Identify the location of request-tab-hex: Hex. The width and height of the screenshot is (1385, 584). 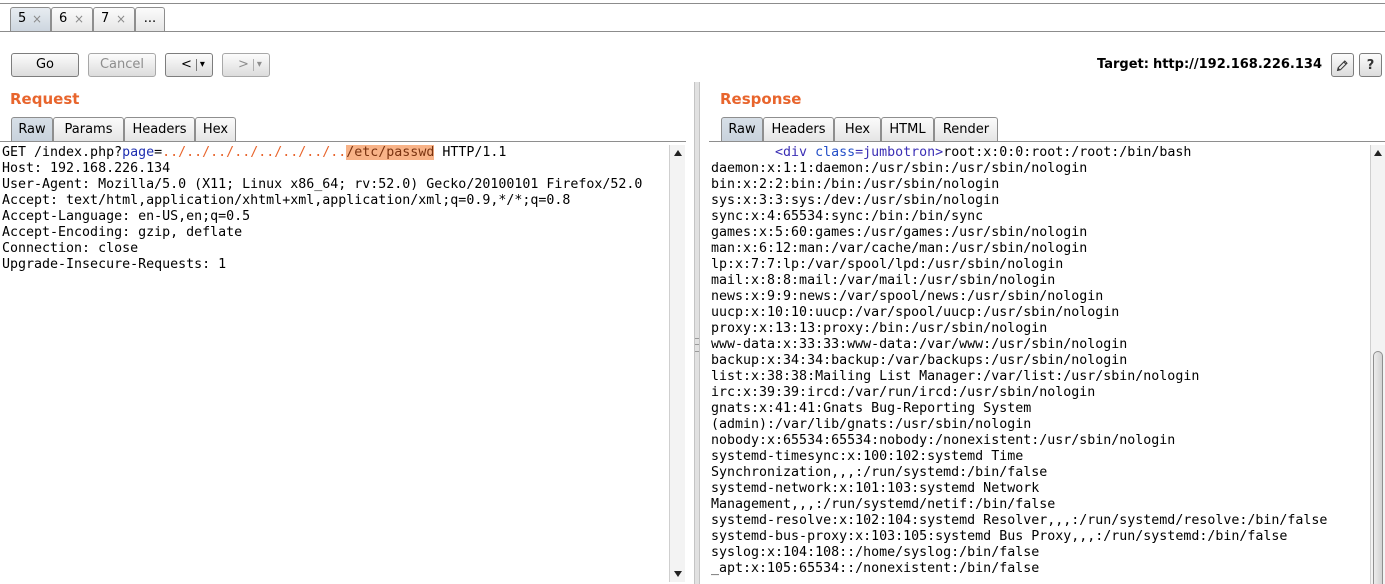
(215, 129).